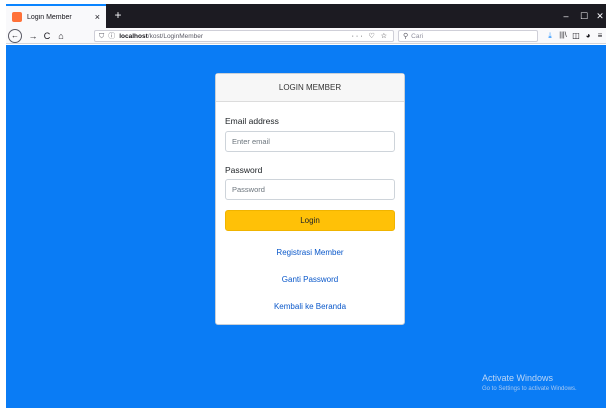 The height and width of the screenshot is (408, 606). Describe the element at coordinates (175, 36) in the screenshot. I see `url-path: /kost/LoginMember` at that location.